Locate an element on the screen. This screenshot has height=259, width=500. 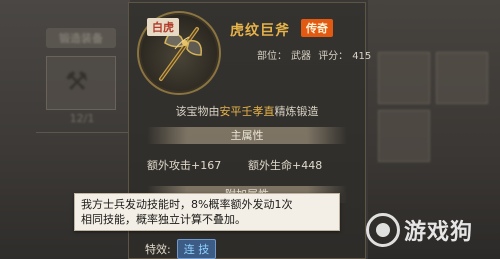
special-effect-tag: 连 技 is located at coordinates (196, 249).